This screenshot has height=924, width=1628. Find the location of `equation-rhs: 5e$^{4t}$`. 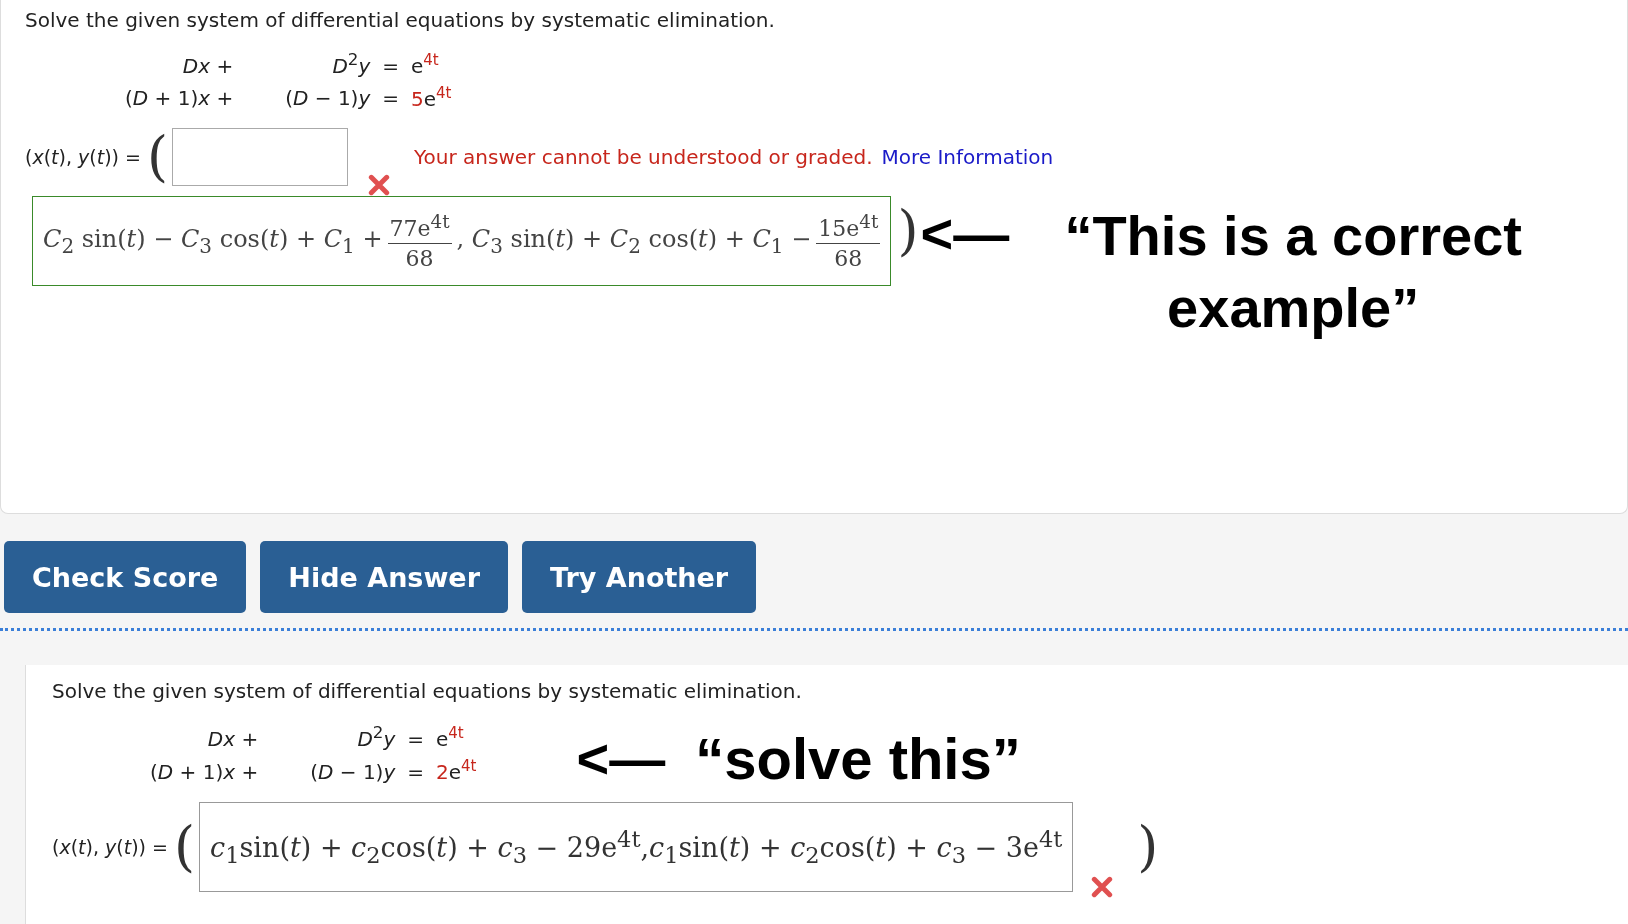

equation-rhs: 5e$^{4t}$ is located at coordinates (431, 97).